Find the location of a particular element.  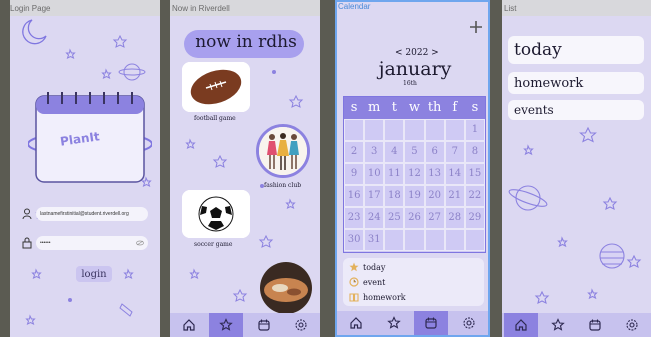

list-item-today: today is located at coordinates (576, 50).